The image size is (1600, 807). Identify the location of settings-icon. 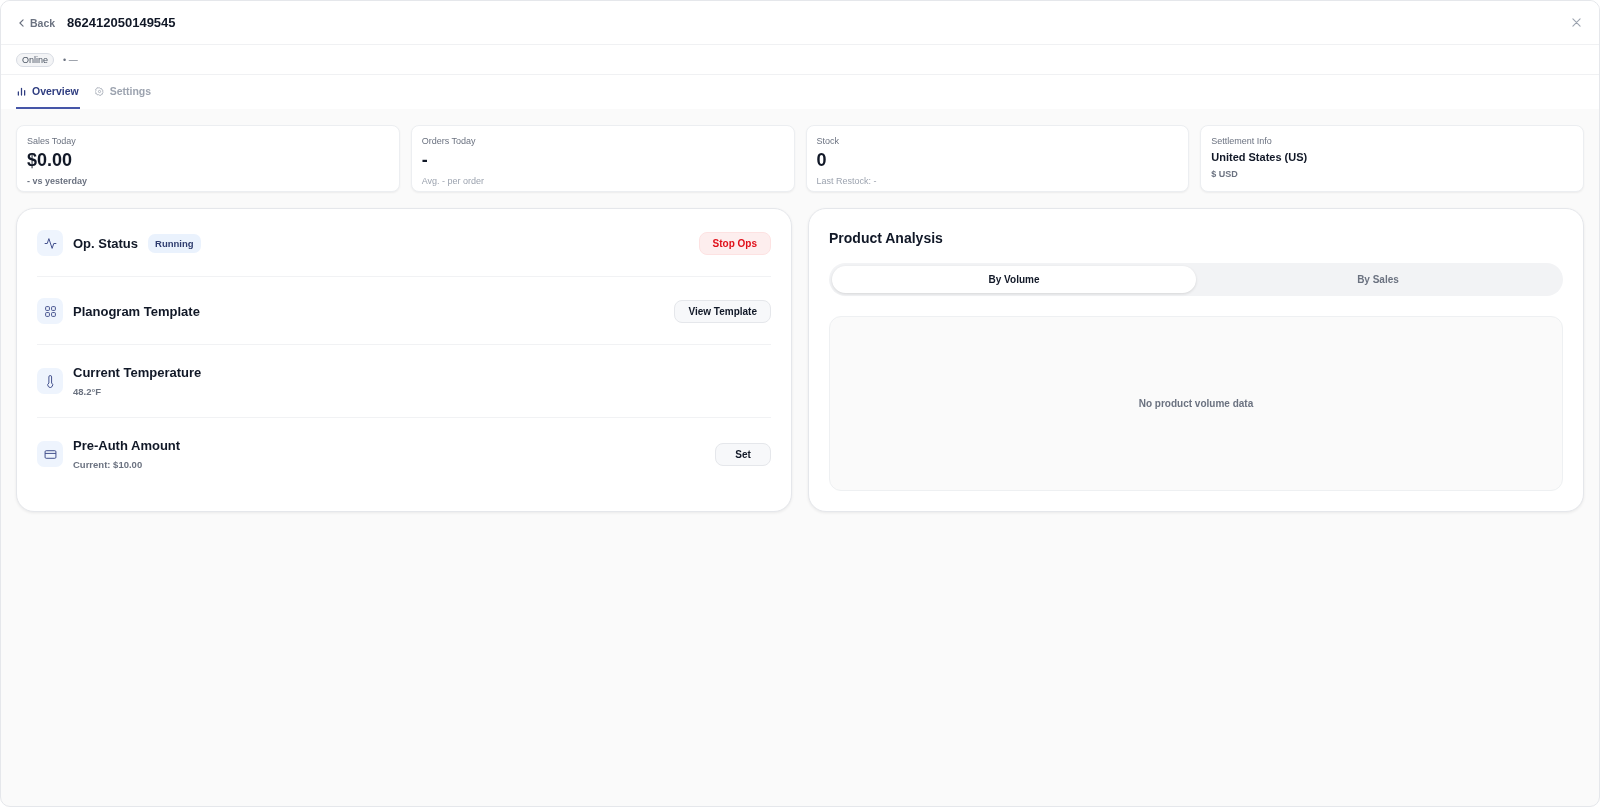
(99, 91).